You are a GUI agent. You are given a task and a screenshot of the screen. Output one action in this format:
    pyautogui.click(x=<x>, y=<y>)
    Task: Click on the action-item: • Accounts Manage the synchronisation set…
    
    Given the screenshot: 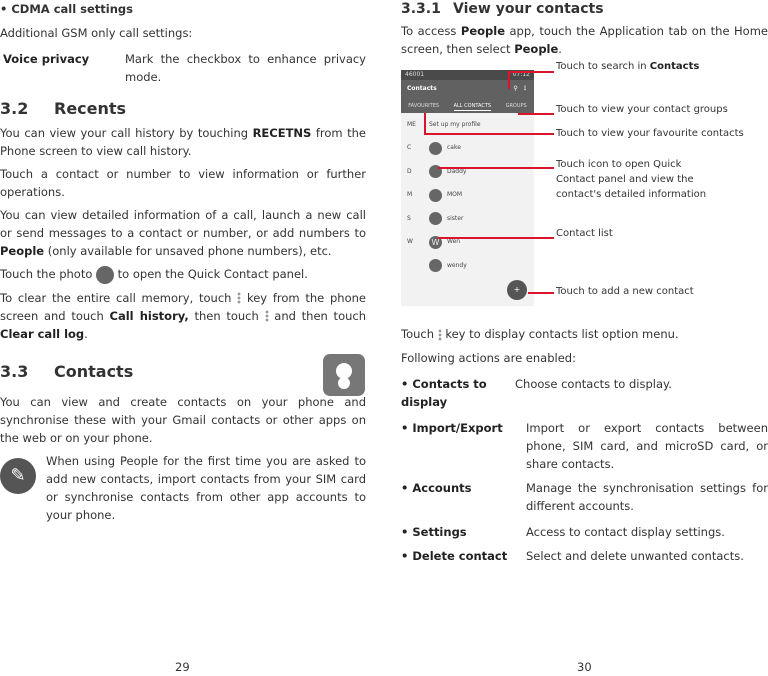 What is the action you would take?
    pyautogui.click(x=584, y=497)
    